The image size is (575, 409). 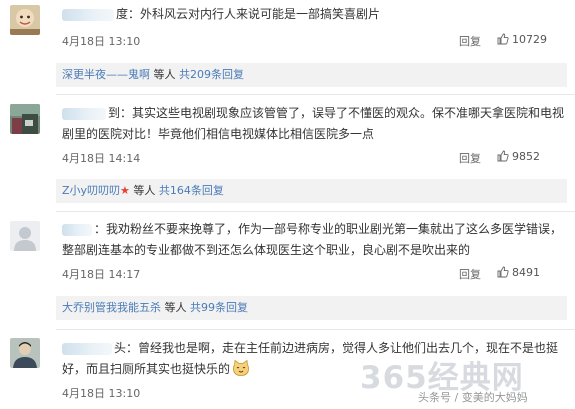 I want to click on cat-face-emoji-icon, so click(x=241, y=367).